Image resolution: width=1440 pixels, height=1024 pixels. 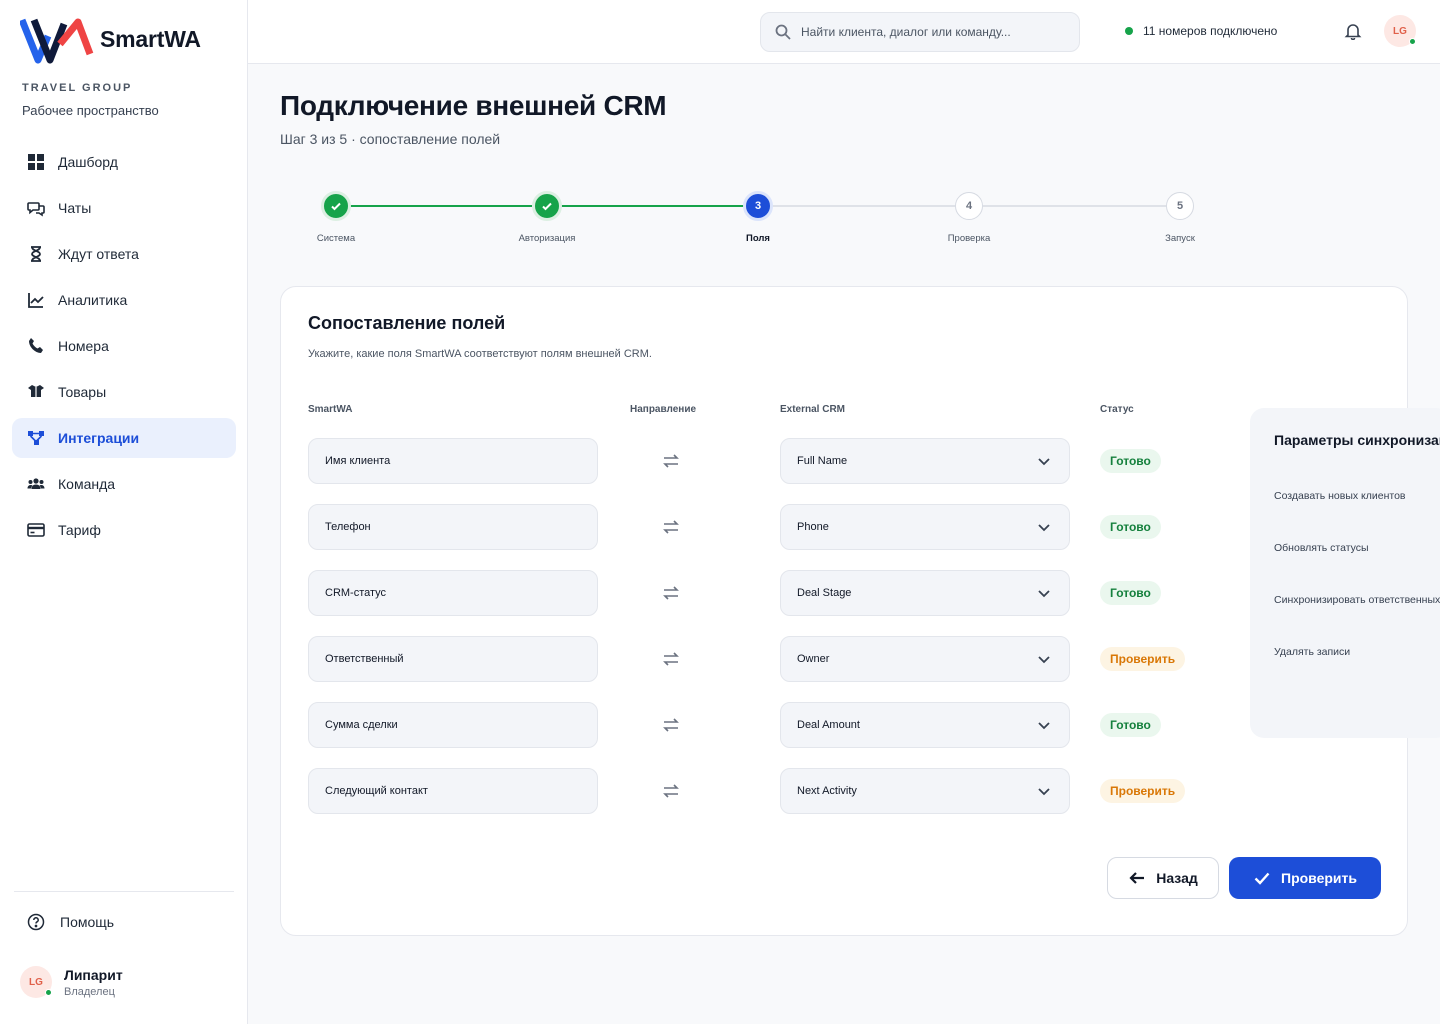 What do you see at coordinates (758, 206) in the screenshot?
I see `step-3-circle: 3` at bounding box center [758, 206].